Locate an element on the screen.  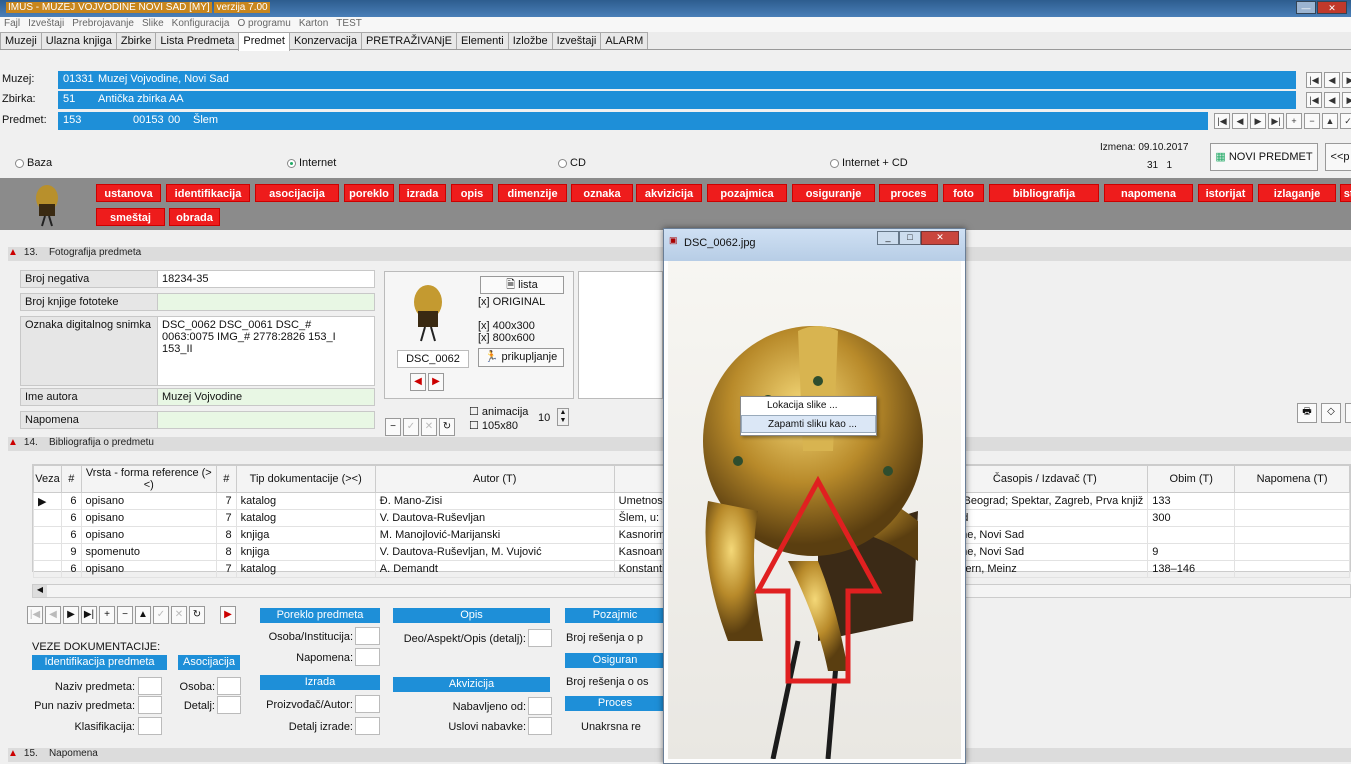
table-cell: 8 is located at coordinates (226, 535).